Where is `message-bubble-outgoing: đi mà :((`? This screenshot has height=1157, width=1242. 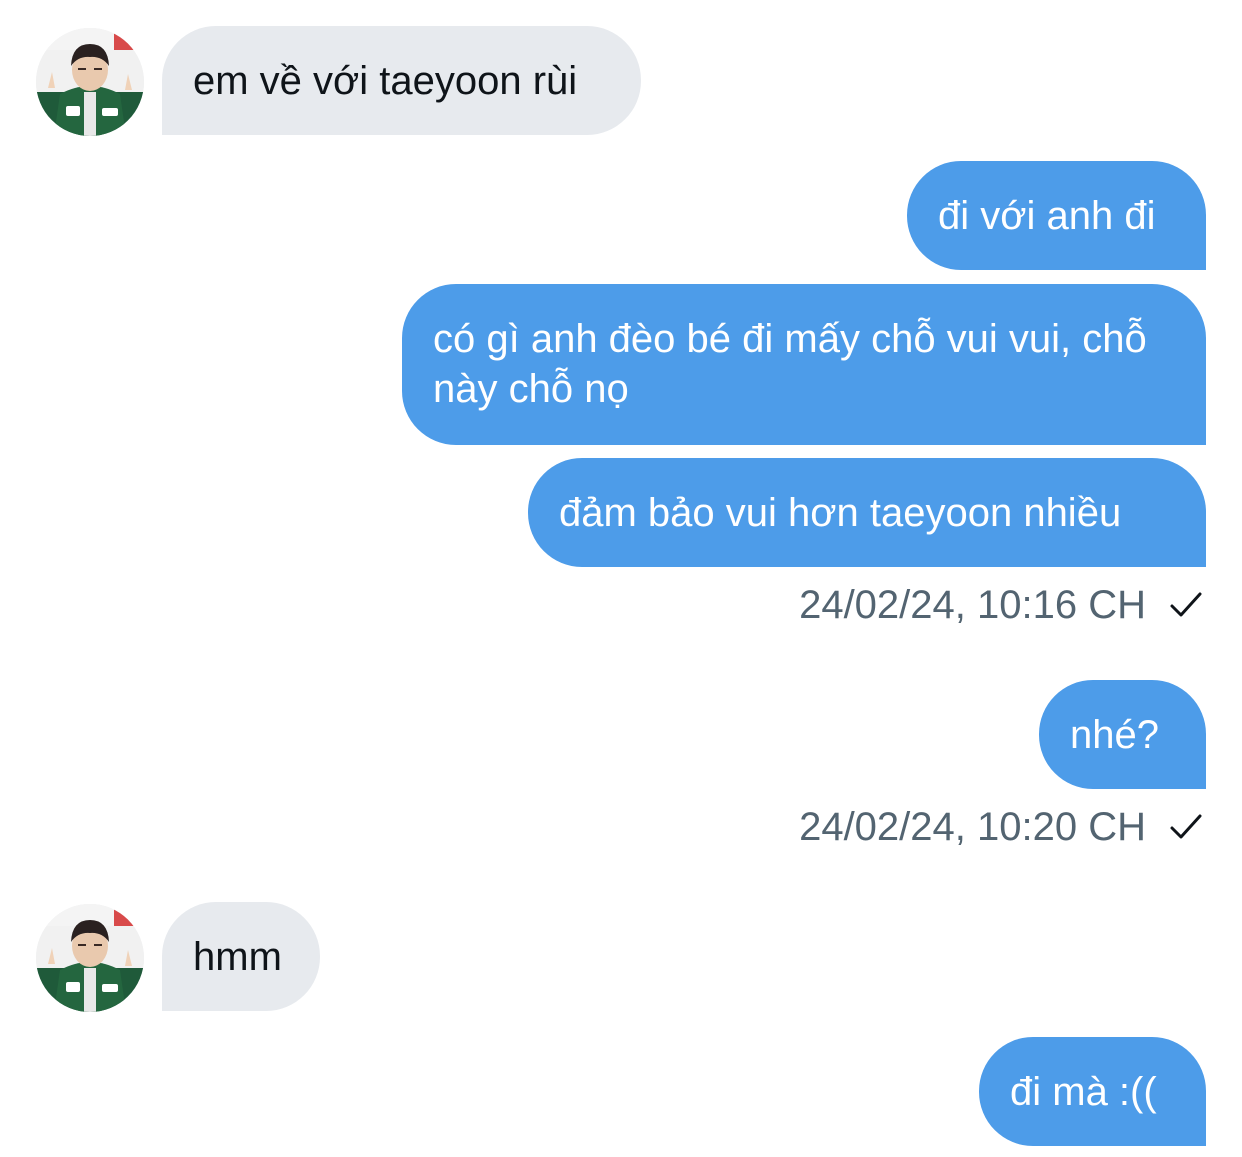 message-bubble-outgoing: đi mà :(( is located at coordinates (1092, 1091).